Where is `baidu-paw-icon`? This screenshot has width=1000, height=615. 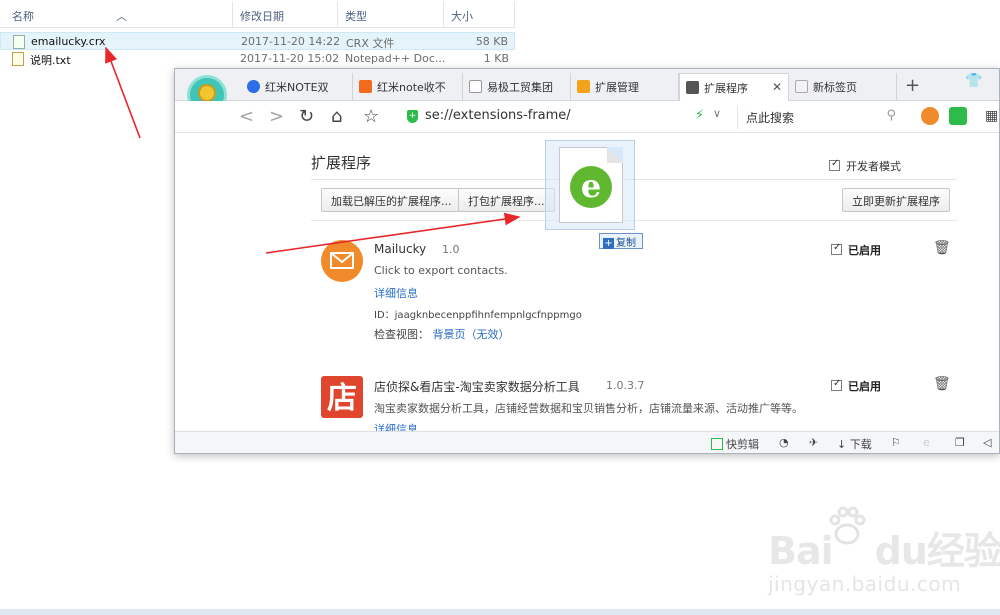 baidu-paw-icon is located at coordinates (847, 525).